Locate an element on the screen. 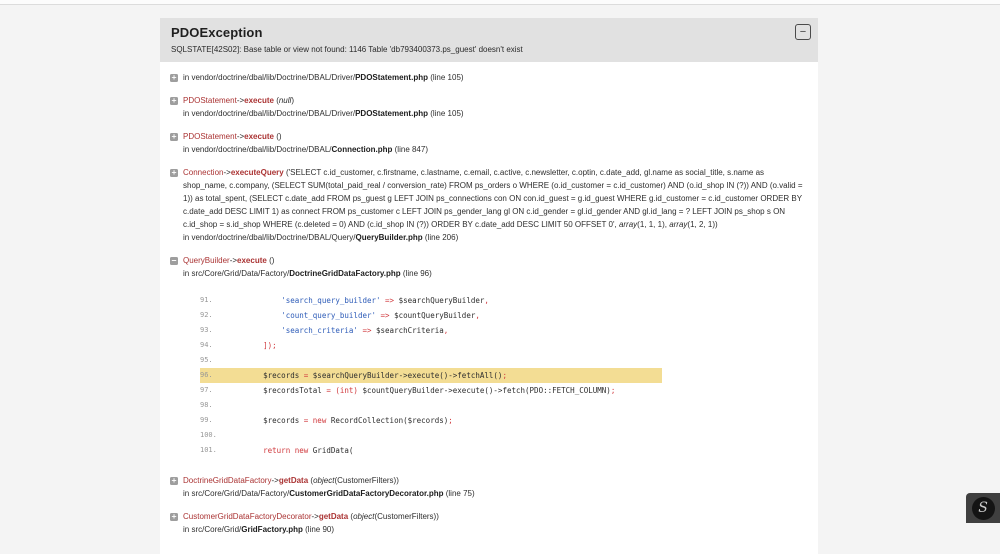  page-top-divider is located at coordinates (500, 2).